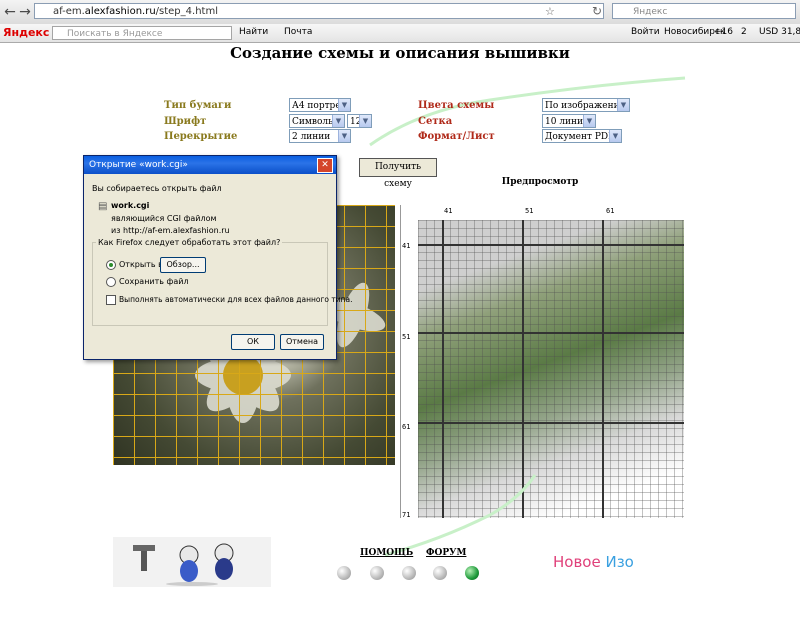 The image size is (800, 642). I want to click on cancel-button: Отмена, so click(302, 342).